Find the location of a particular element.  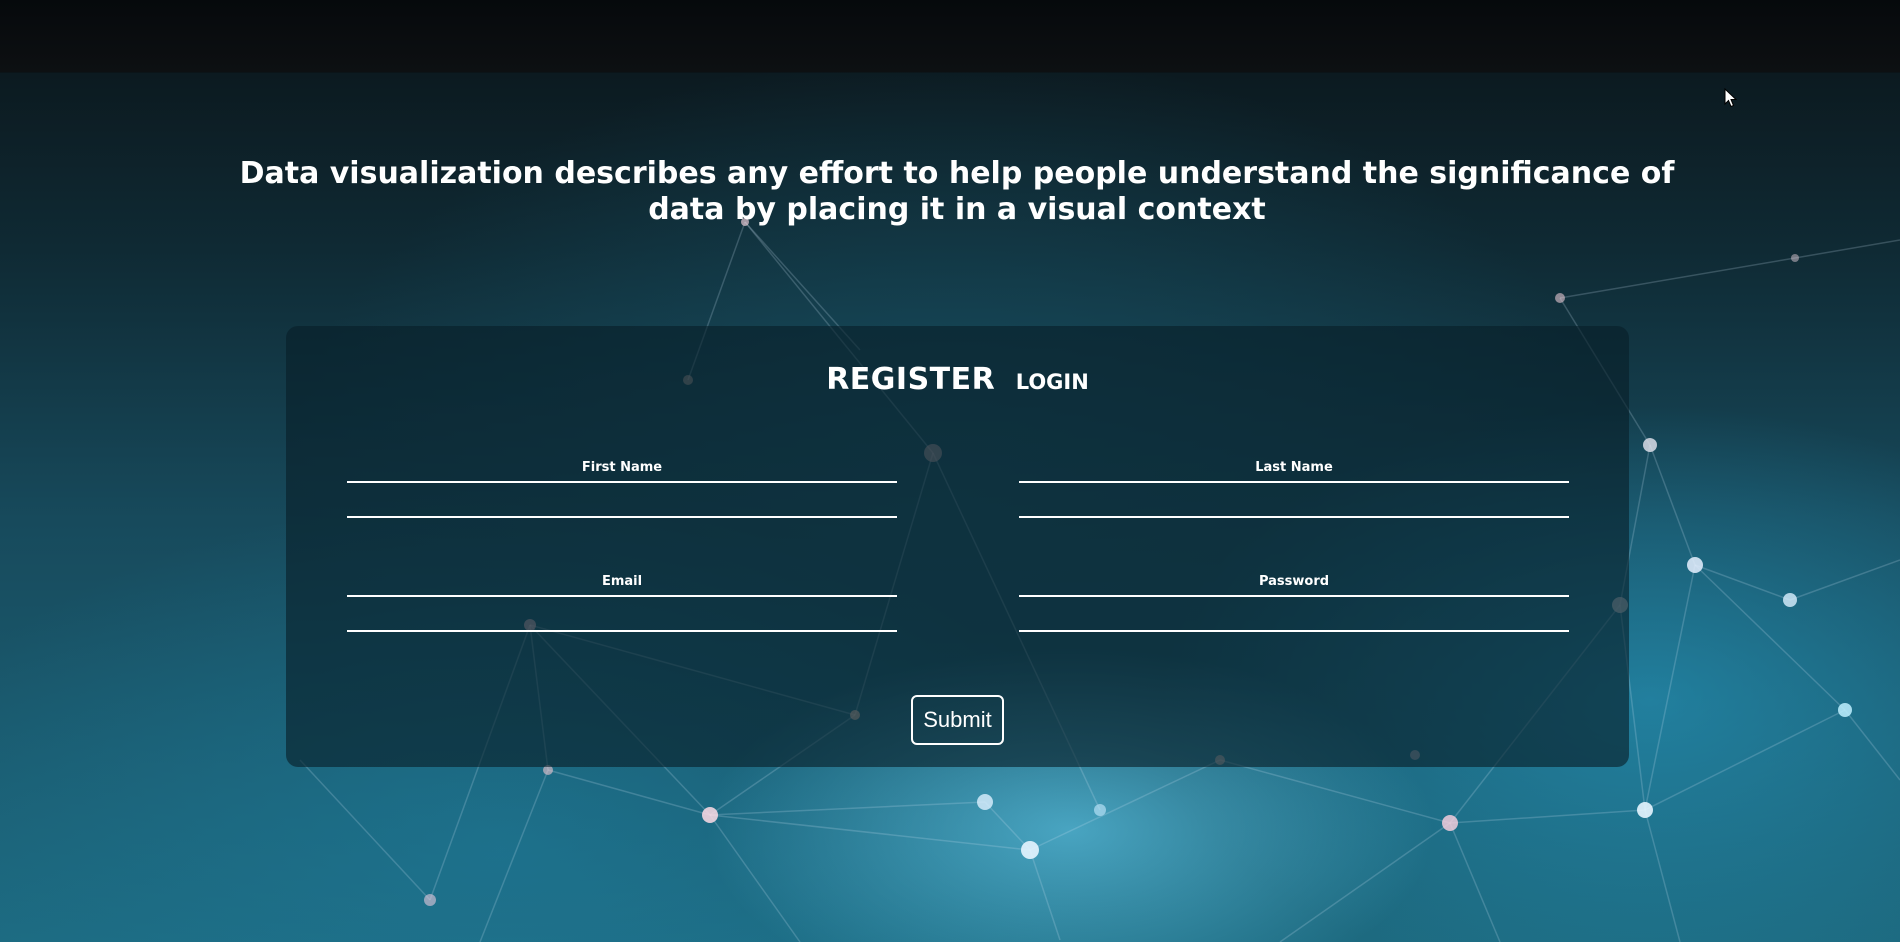

first-name-label: First Name is located at coordinates (622, 467).